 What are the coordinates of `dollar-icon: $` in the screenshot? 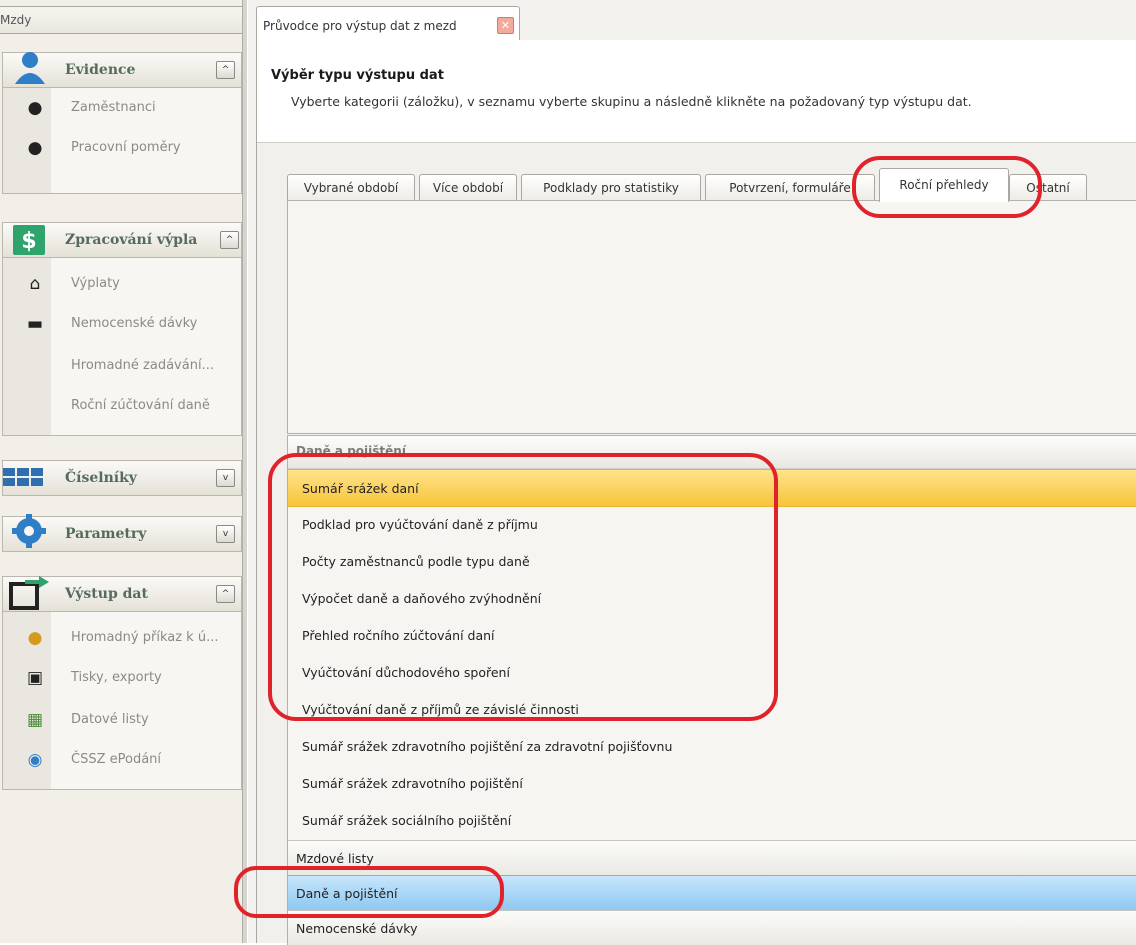 It's located at (29, 240).